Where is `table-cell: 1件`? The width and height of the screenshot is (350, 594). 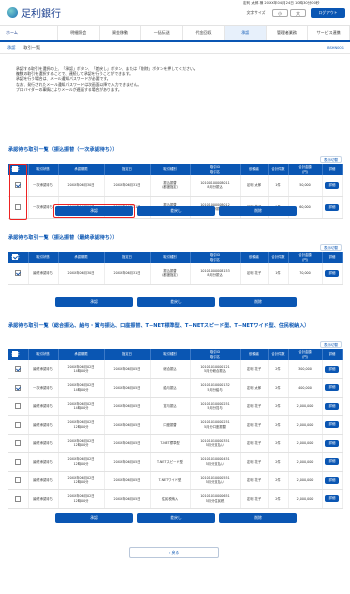 table-cell: 1件 is located at coordinates (278, 274).